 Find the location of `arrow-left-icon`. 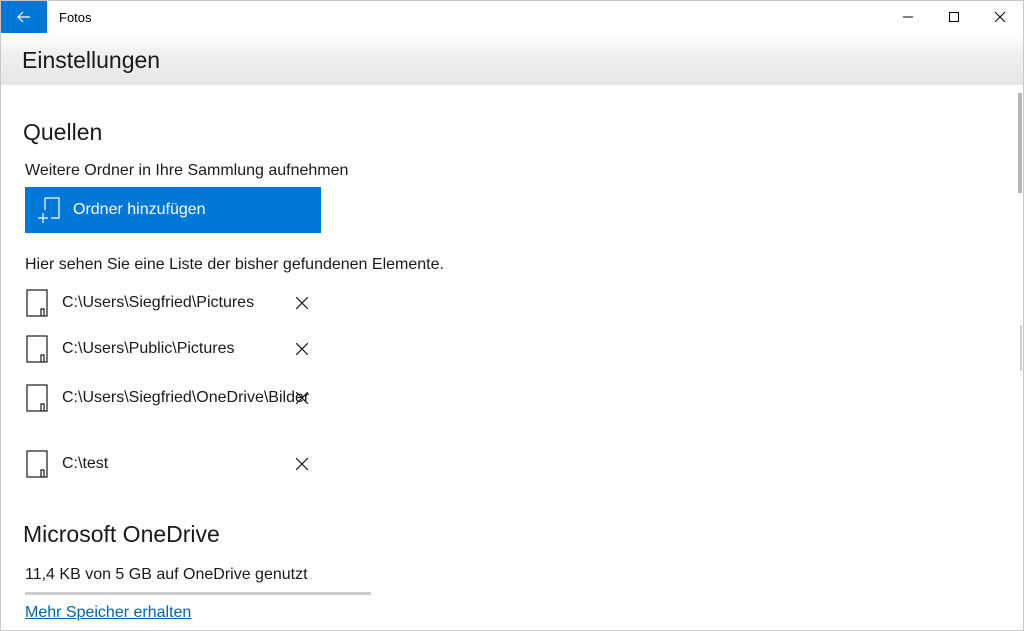

arrow-left-icon is located at coordinates (23, 17).